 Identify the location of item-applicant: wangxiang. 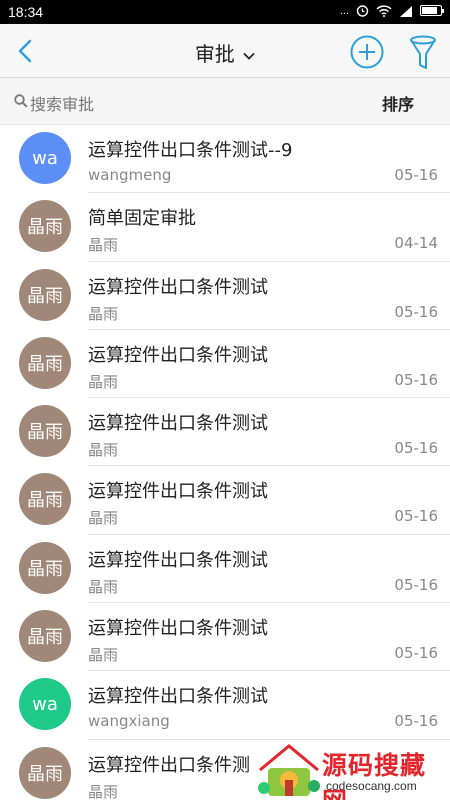
(129, 721).